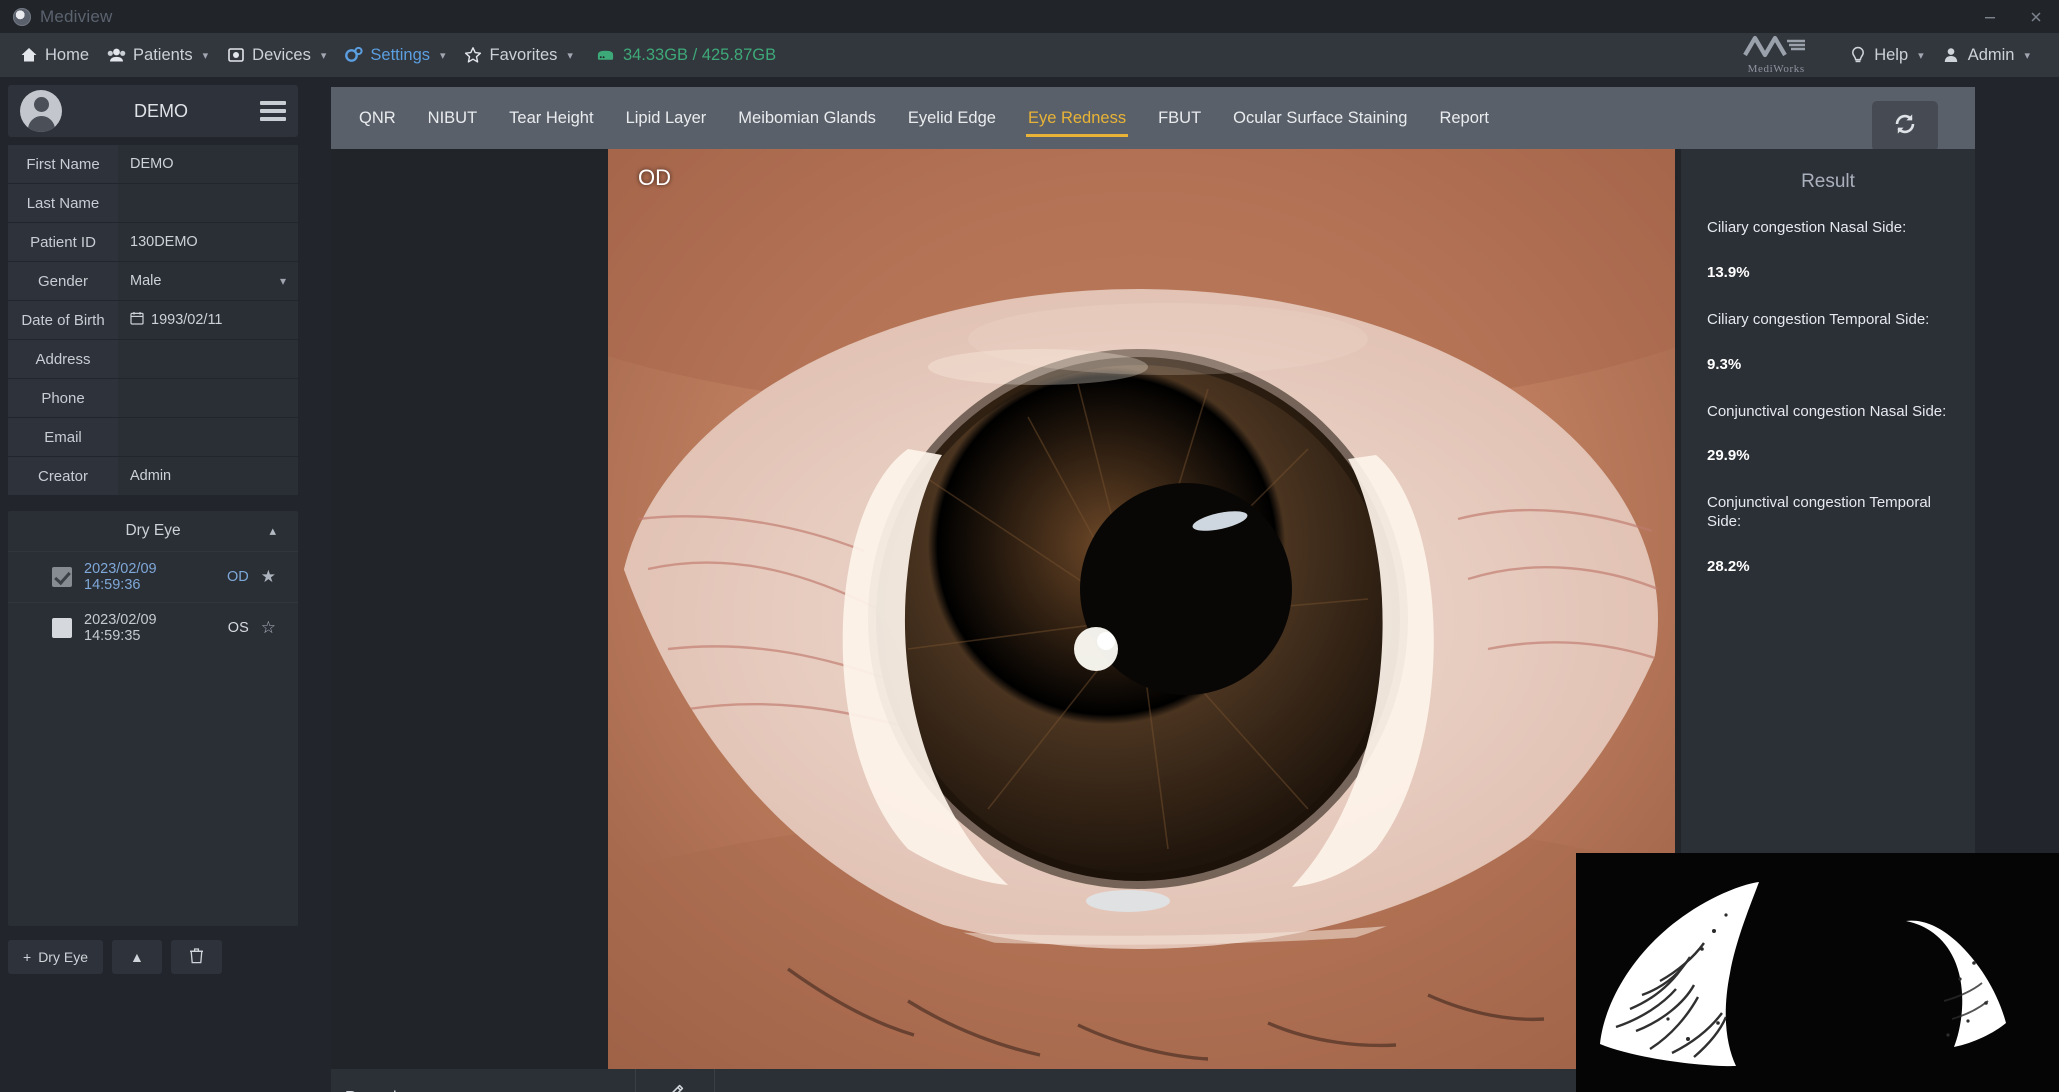  Describe the element at coordinates (67, 54) in the screenshot. I see `menu-item-home-label: Home` at that location.